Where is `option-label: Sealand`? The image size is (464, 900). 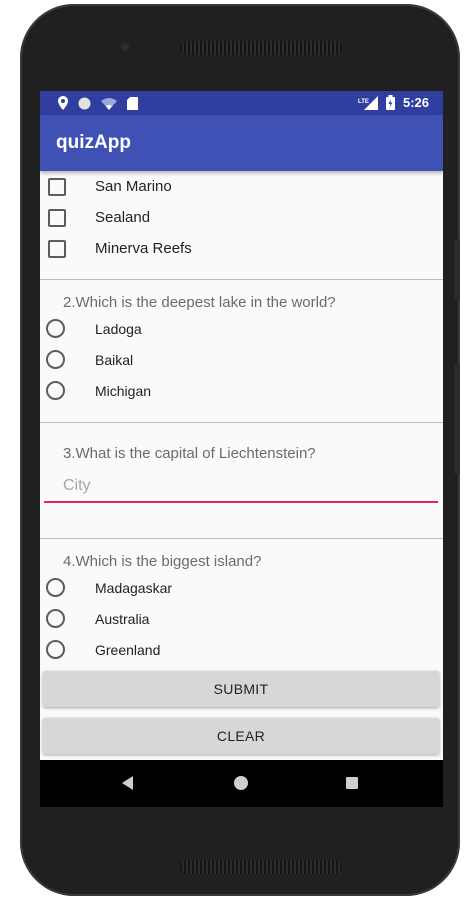 option-label: Sealand is located at coordinates (123, 217).